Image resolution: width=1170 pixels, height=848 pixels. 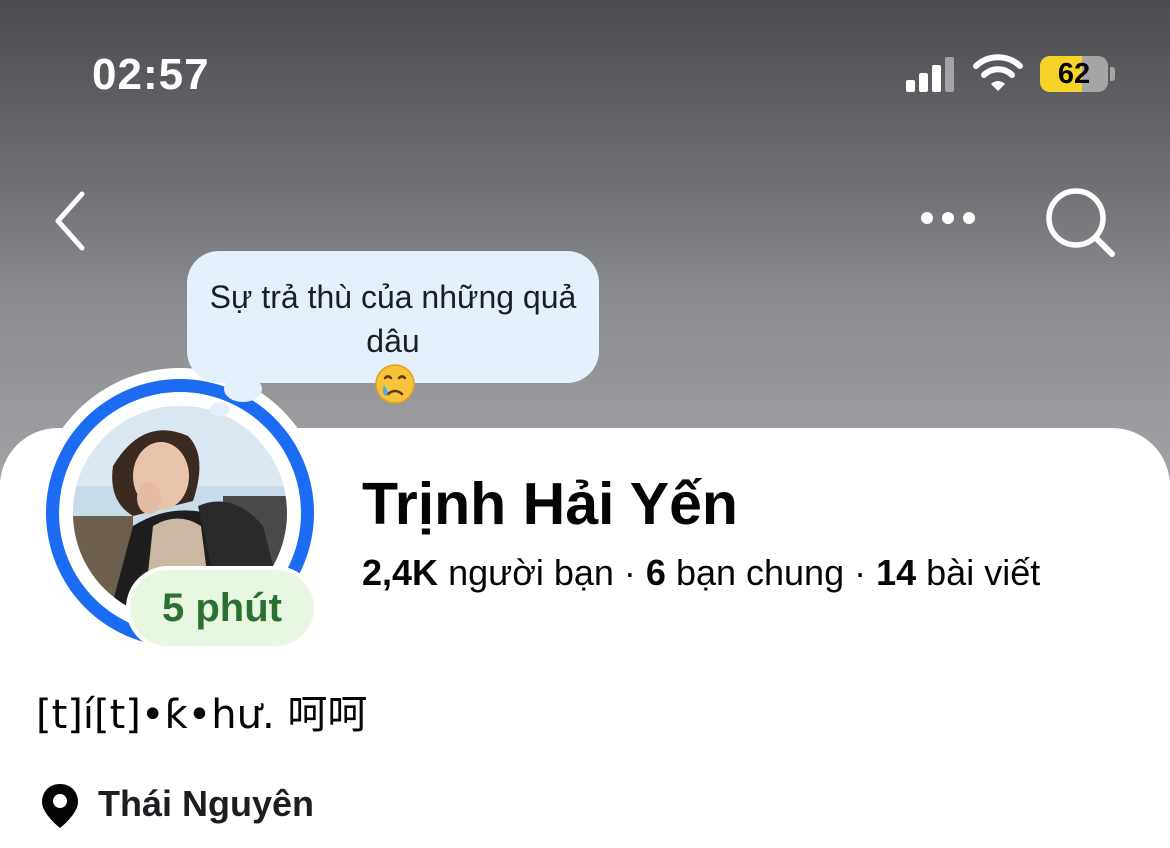 I want to click on profile-bio: [t]í[t]•ƙ•hư. 呵呵, so click(x=202, y=715).